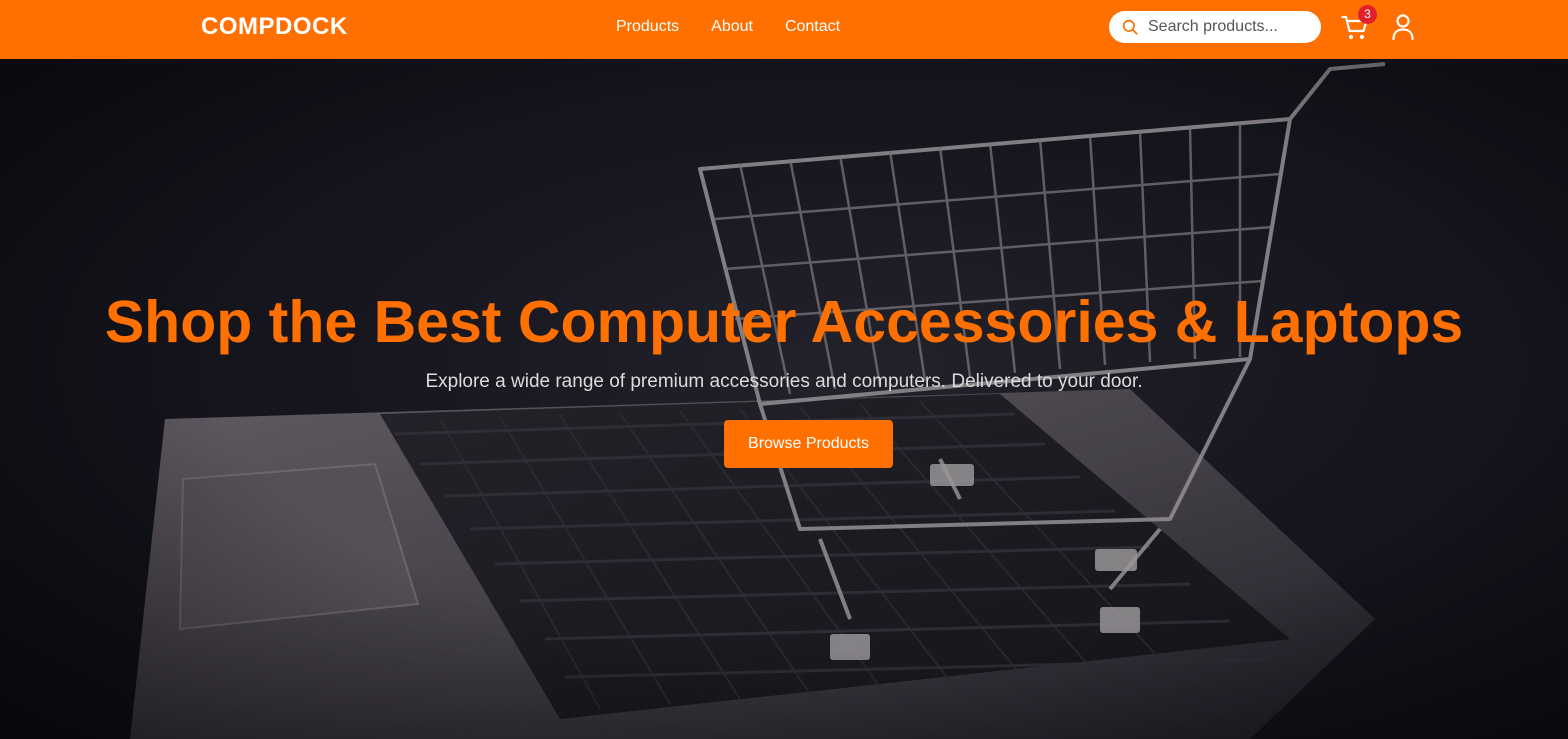  What do you see at coordinates (1230, 27) in the screenshot?
I see `search-input` at bounding box center [1230, 27].